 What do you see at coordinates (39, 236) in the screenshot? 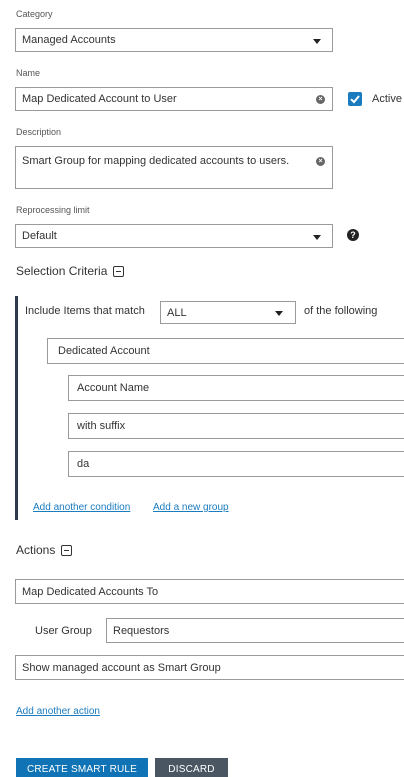
I see `reprocessing-value: Default` at bounding box center [39, 236].